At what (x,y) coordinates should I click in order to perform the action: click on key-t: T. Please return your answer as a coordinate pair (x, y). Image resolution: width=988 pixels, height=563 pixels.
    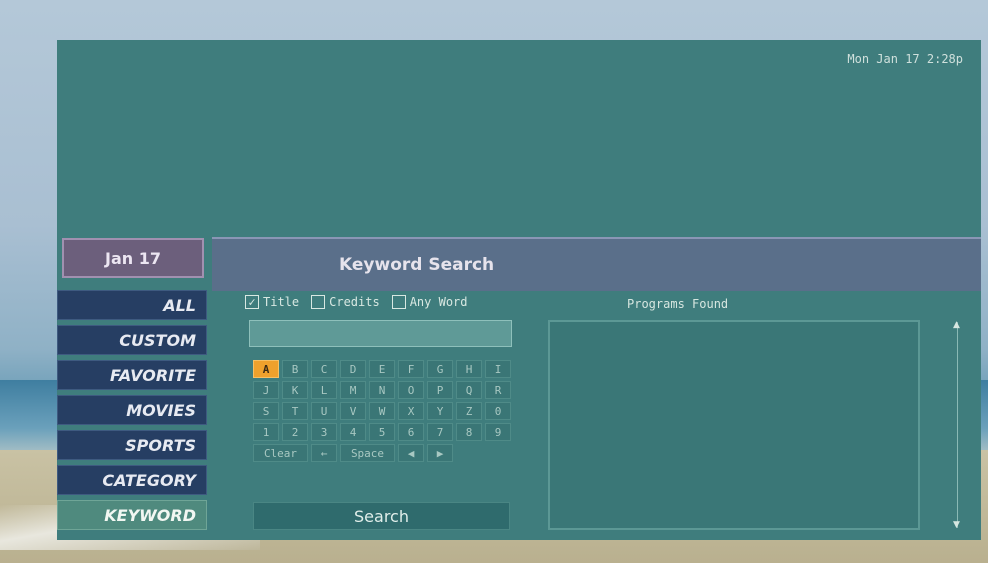
    Looking at the image, I should click on (295, 411).